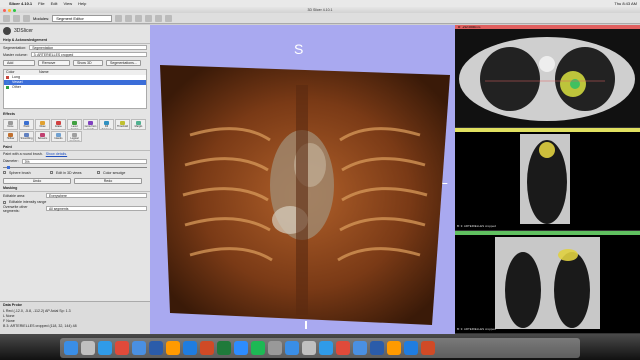 The height and width of the screenshot is (360, 640). Describe the element at coordinates (51, 172) in the screenshot. I see `edit-3d-checkbox` at that location.